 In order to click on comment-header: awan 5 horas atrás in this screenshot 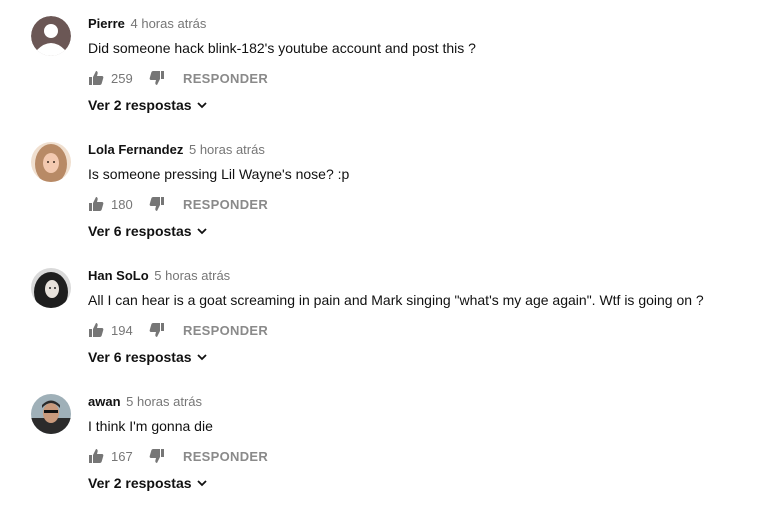, I will do `click(145, 402)`.